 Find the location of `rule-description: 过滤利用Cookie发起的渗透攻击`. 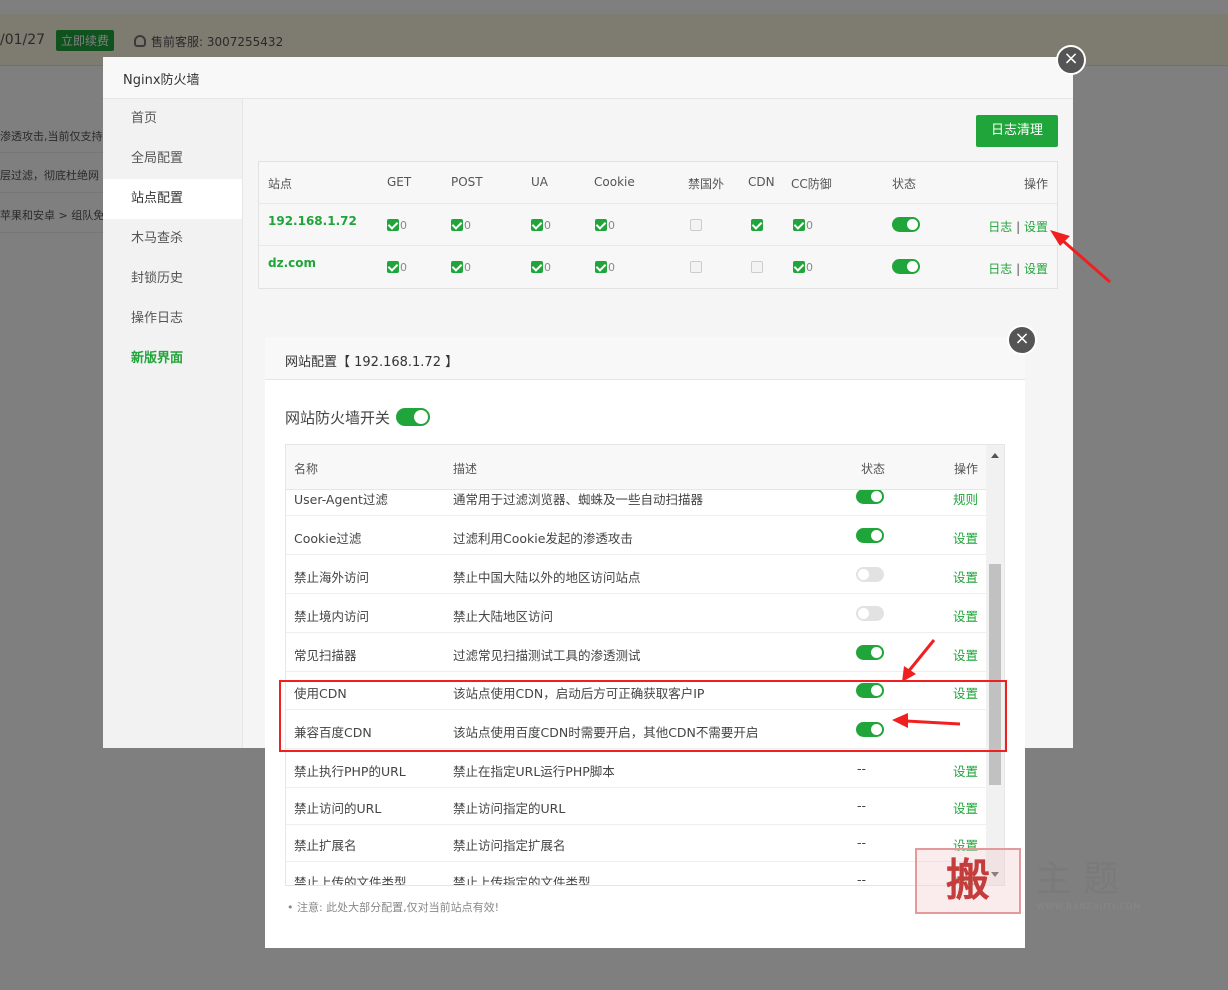

rule-description: 过滤利用Cookie发起的渗透攻击 is located at coordinates (543, 538).